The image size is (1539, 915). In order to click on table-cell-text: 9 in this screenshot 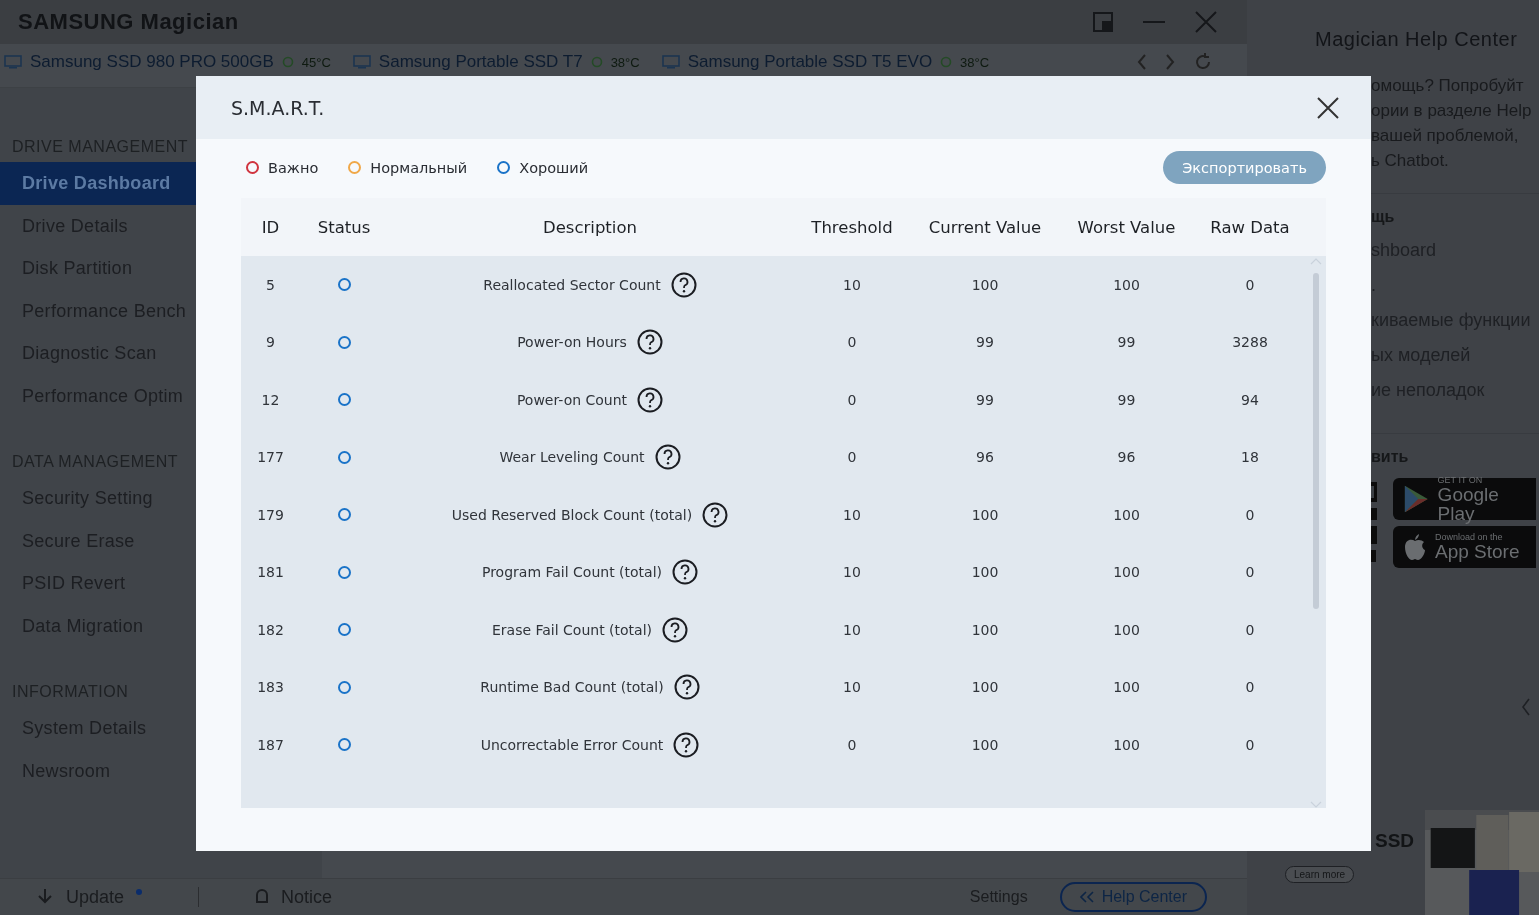, I will do `click(270, 342)`.